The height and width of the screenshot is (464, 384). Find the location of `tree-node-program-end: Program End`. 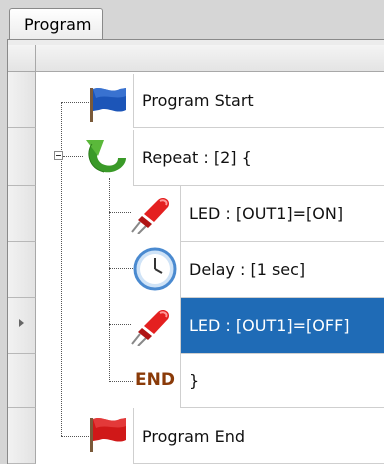

tree-node-program-end: Program End is located at coordinates (258, 436).